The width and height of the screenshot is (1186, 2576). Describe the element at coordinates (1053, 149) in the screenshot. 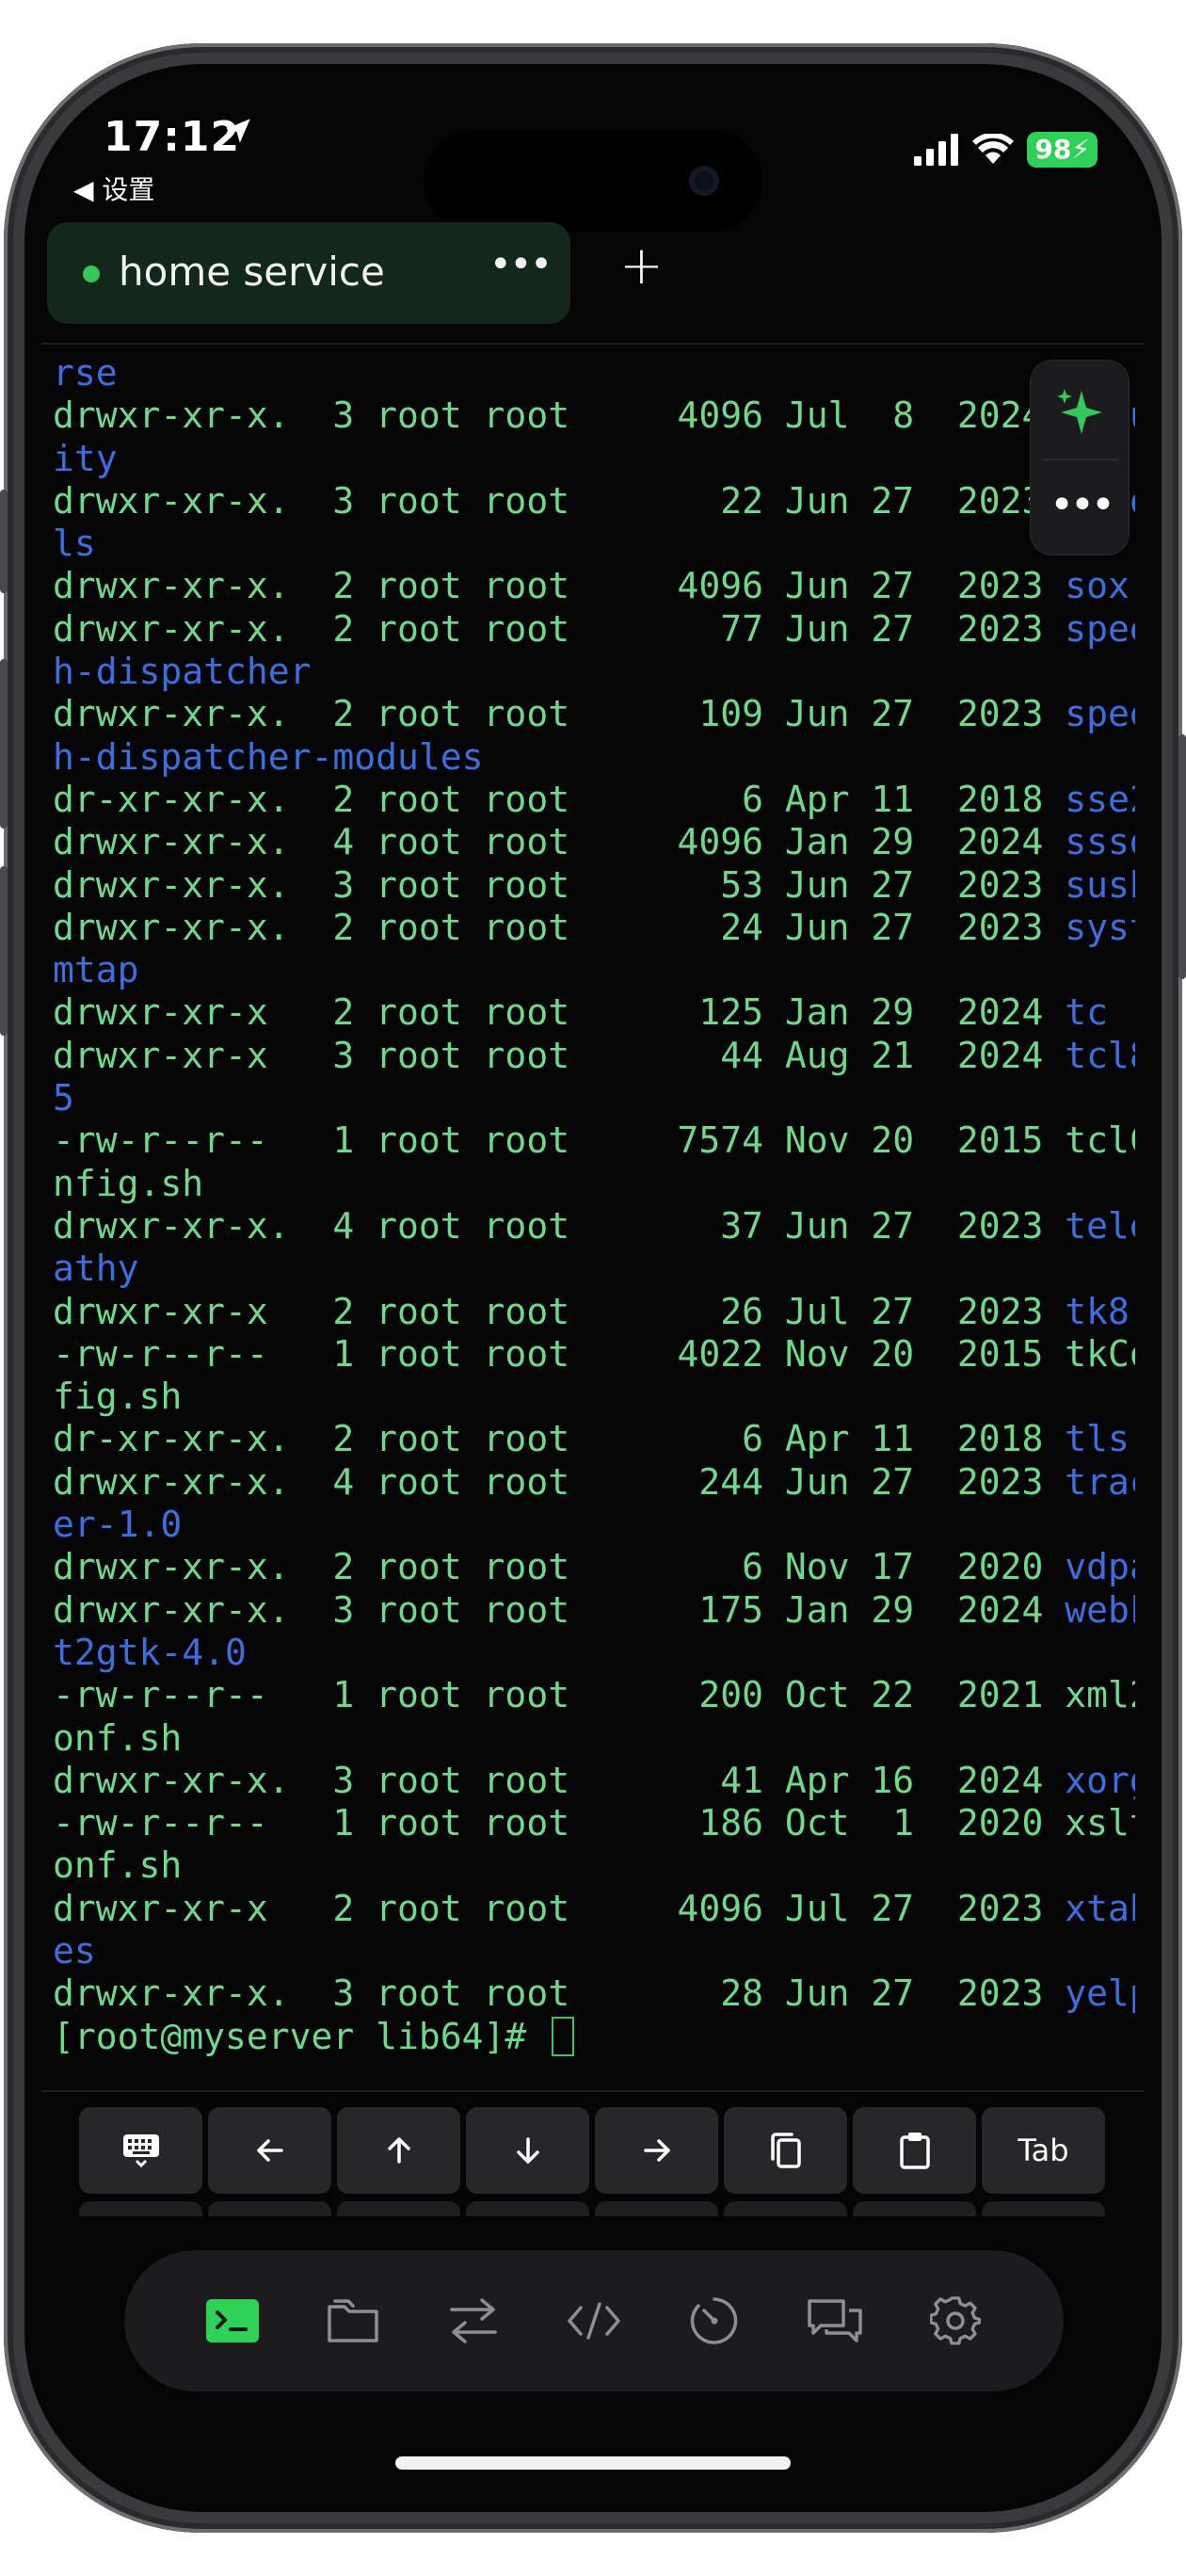

I see `battery-level: 98` at that location.